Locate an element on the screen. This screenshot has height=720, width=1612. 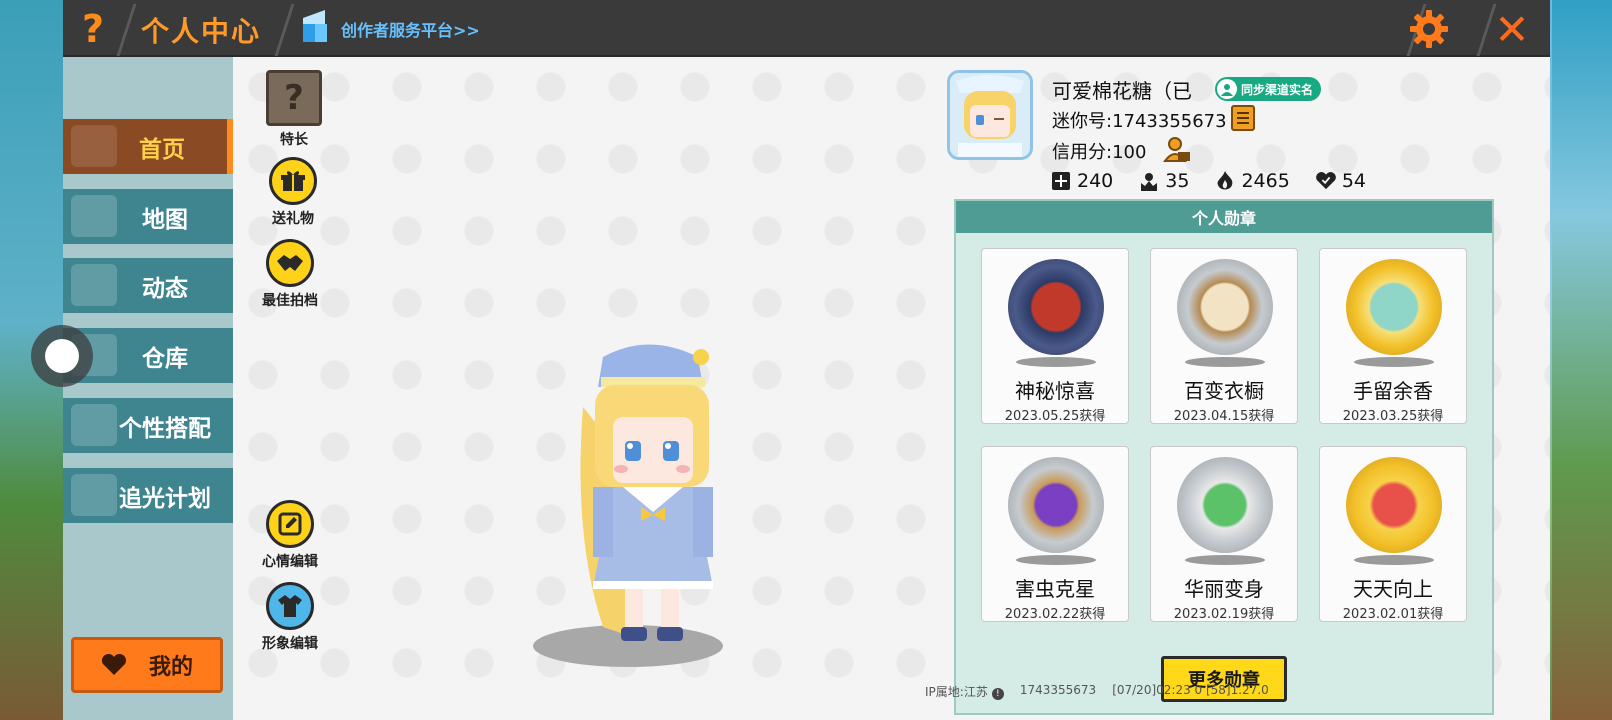
medal-date: 2023.02.01获得 is located at coordinates (1393, 614).